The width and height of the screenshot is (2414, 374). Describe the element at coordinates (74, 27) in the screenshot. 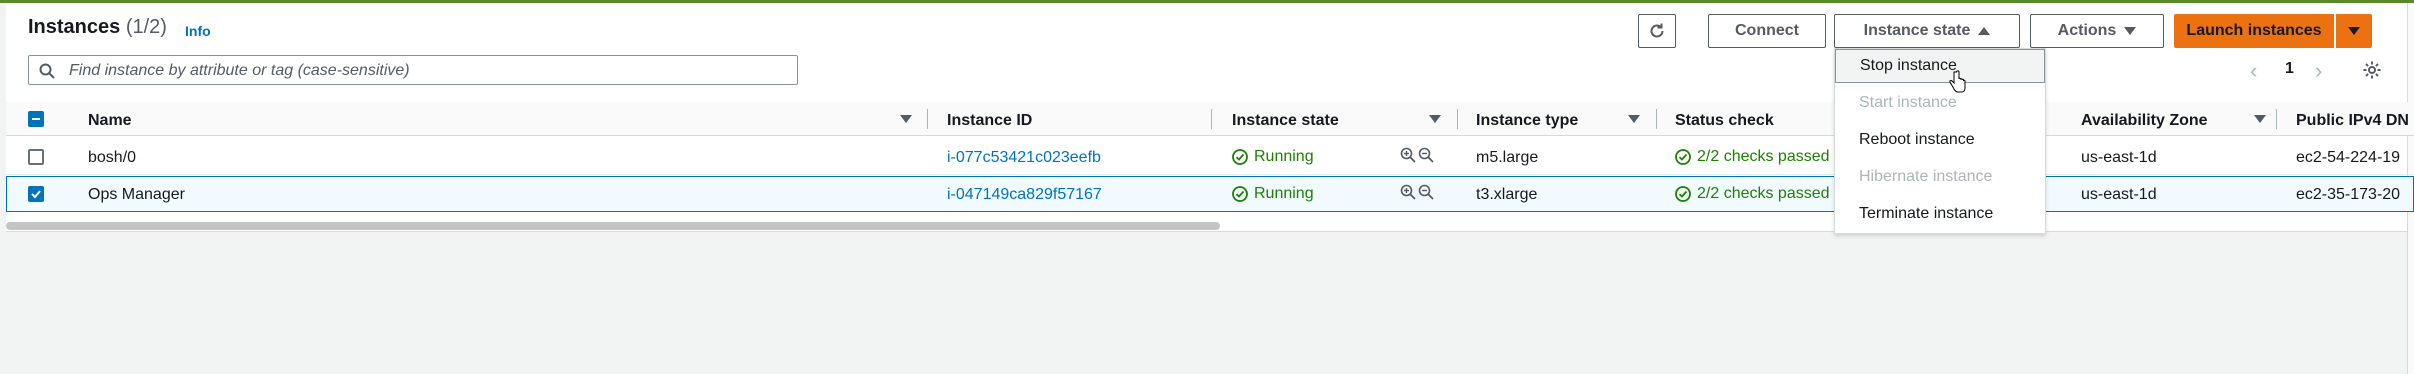

I see `page-title-text: Instances` at that location.